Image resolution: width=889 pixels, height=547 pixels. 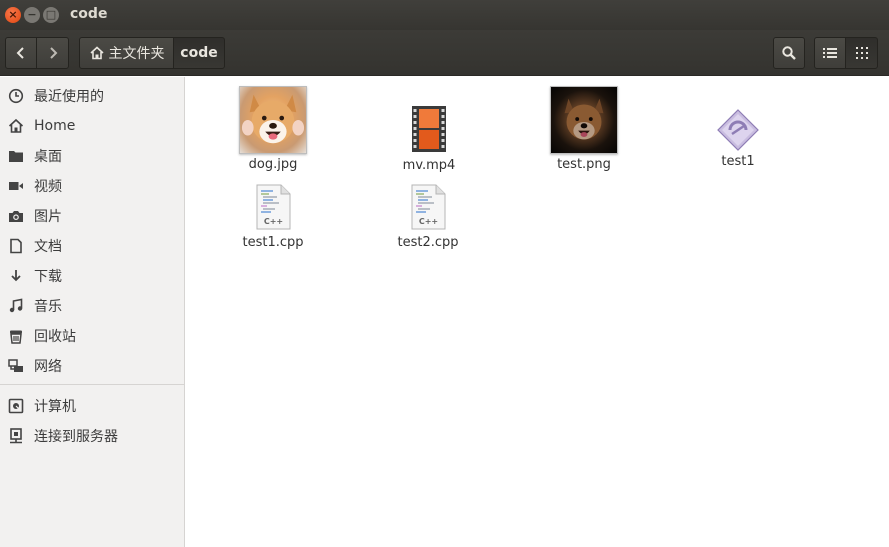 What do you see at coordinates (48, 277) in the screenshot?
I see `sidebar-item-label: 下载` at bounding box center [48, 277].